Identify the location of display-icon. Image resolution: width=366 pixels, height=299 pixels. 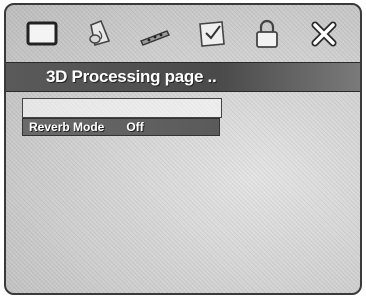
(42, 33).